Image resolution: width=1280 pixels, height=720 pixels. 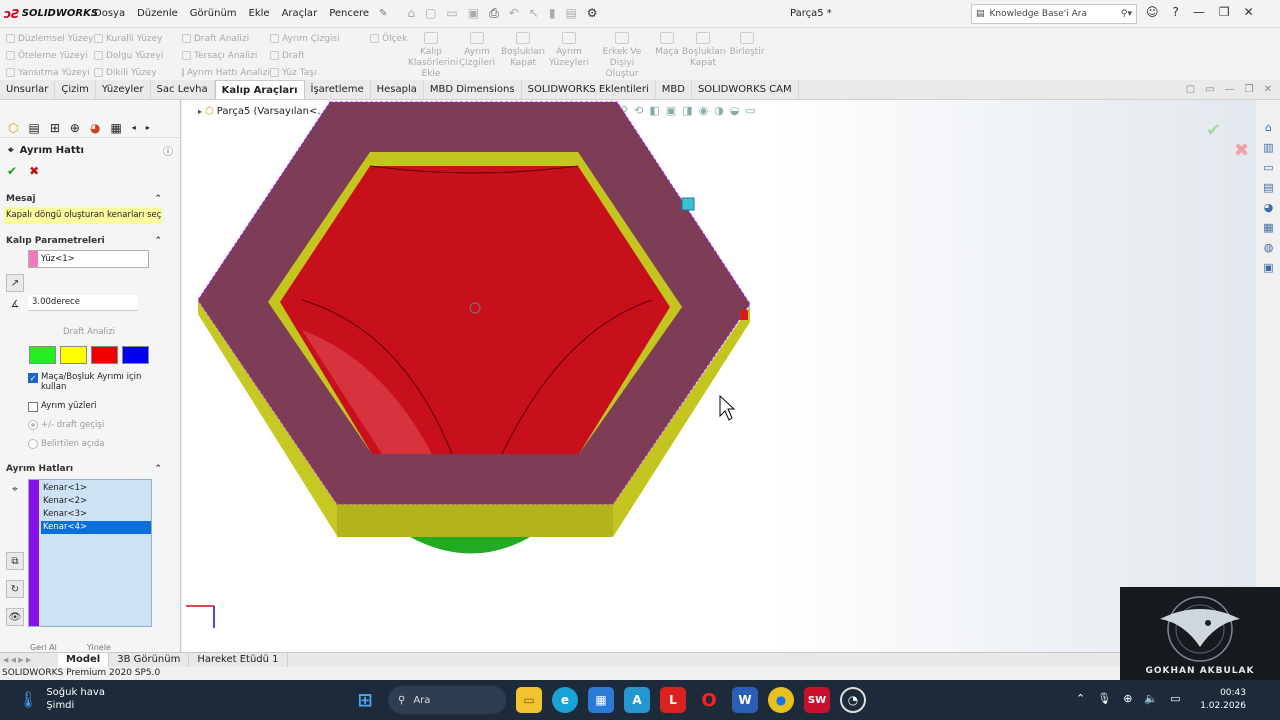 What do you see at coordinates (50, 72) in the screenshot?
I see `ribbon-item: Yansıtma Yüzeyi` at bounding box center [50, 72].